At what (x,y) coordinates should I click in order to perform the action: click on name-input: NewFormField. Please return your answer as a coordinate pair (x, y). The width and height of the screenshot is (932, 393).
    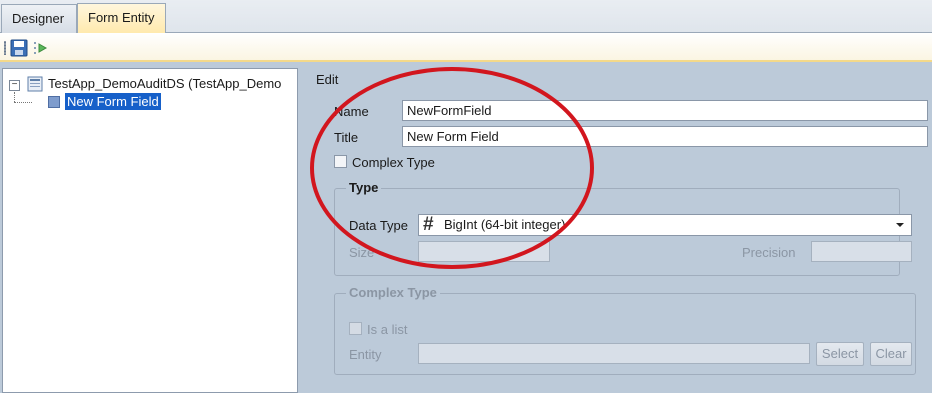
    Looking at the image, I should click on (665, 110).